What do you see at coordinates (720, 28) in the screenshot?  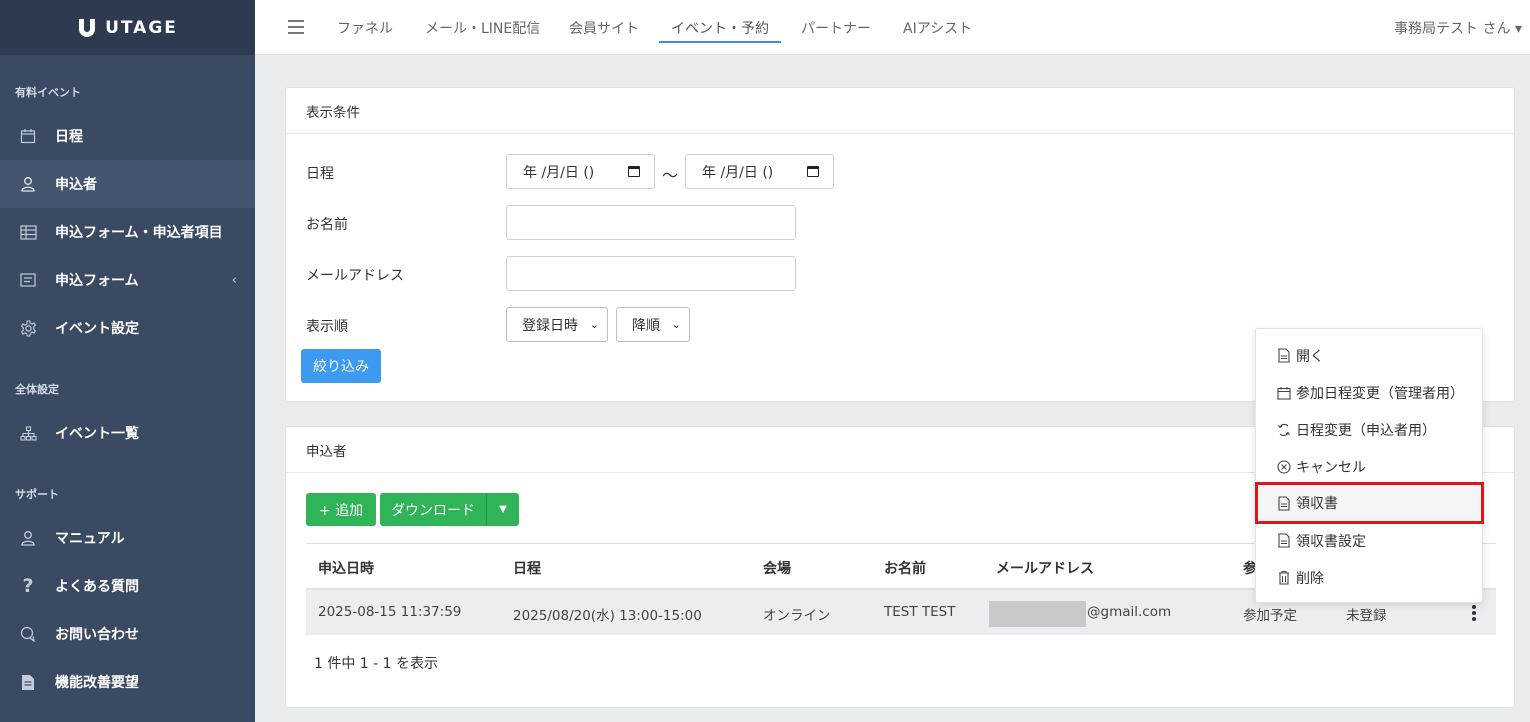 I see `nav-tab-events: イベント・予約` at bounding box center [720, 28].